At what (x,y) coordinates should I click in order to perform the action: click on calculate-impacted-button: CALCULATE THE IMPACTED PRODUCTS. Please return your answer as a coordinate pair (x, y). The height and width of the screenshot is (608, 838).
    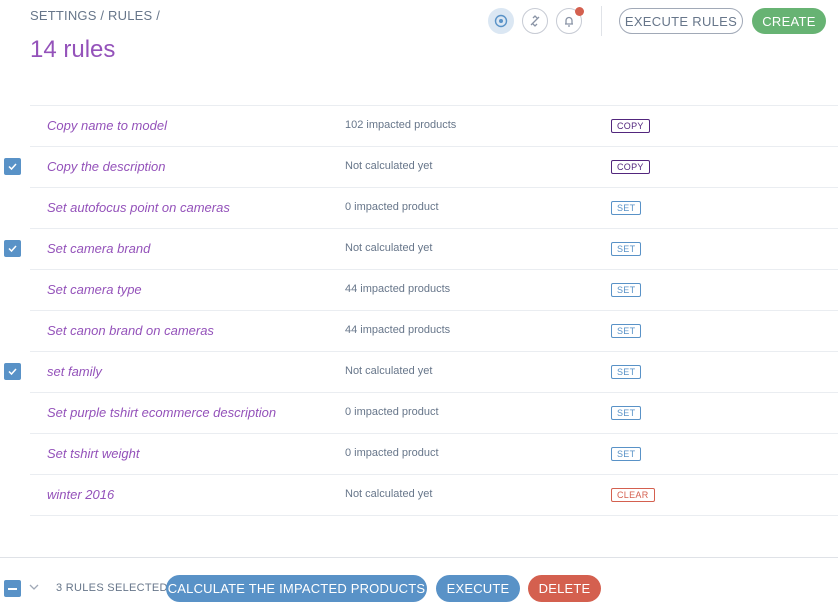
    Looking at the image, I should click on (296, 588).